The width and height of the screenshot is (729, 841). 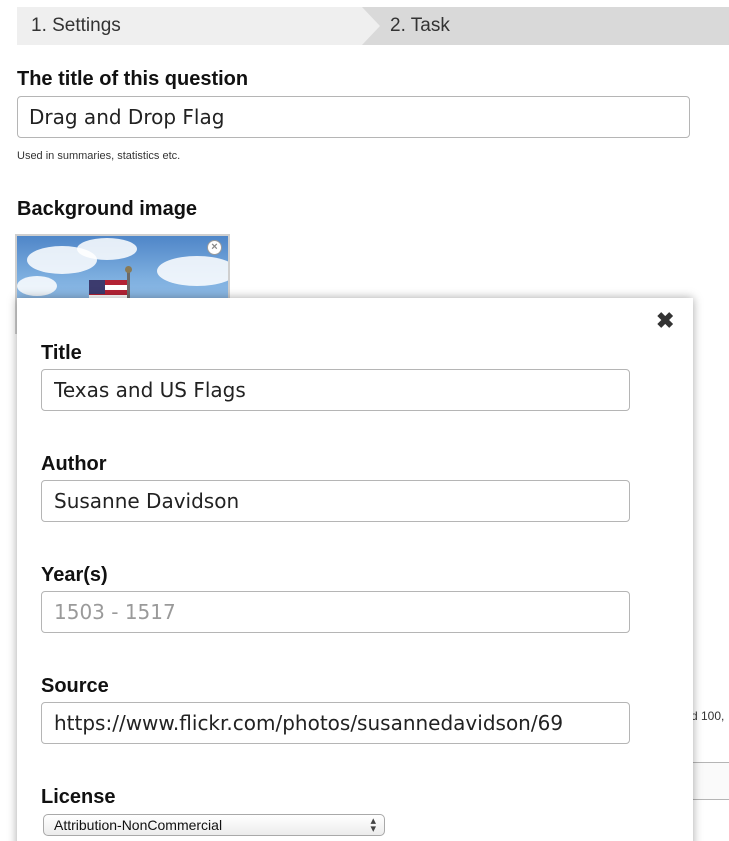 I want to click on us-flag-canton, so click(x=97, y=287).